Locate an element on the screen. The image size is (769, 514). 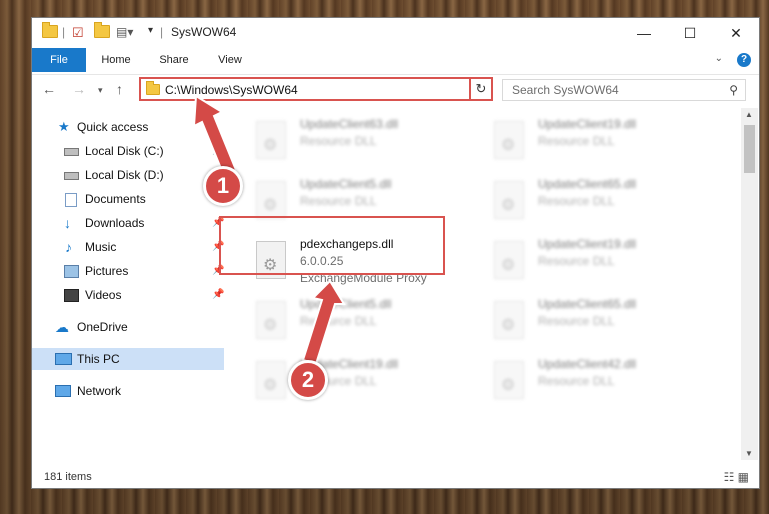
recent-locations-icon: ▾ is located at coordinates (100, 90).